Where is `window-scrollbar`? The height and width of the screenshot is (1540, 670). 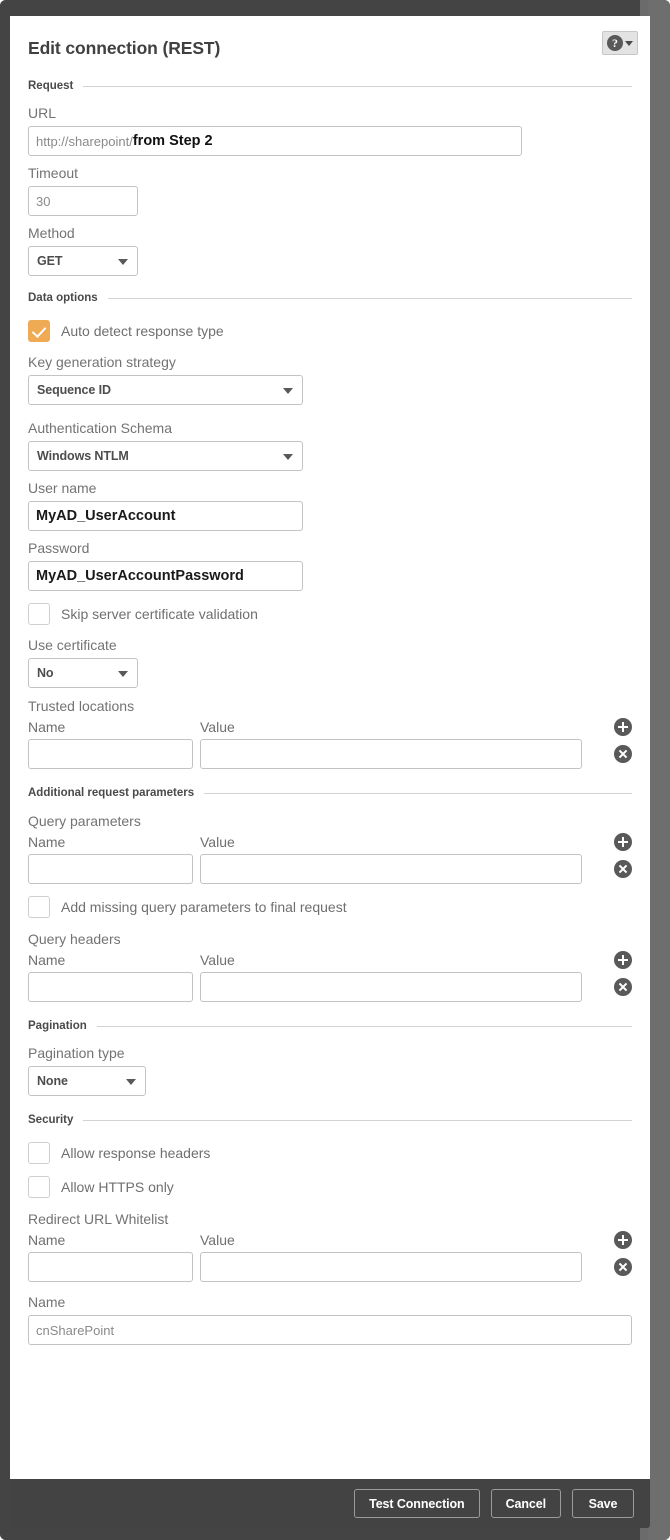
window-scrollbar is located at coordinates (659, 770).